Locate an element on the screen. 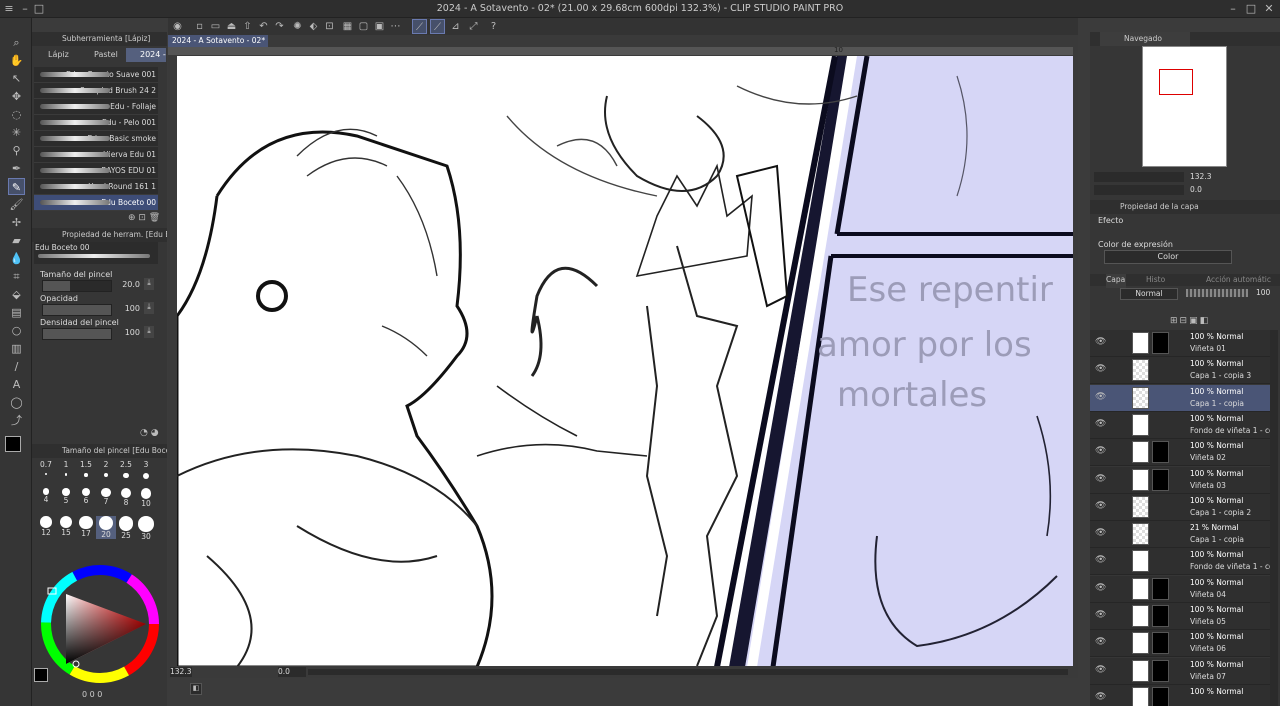 Image resolution: width=1280 pixels, height=706 pixels. layer-row: 👁 100 % Normal Capa 1 - copia is located at coordinates (1181, 398).